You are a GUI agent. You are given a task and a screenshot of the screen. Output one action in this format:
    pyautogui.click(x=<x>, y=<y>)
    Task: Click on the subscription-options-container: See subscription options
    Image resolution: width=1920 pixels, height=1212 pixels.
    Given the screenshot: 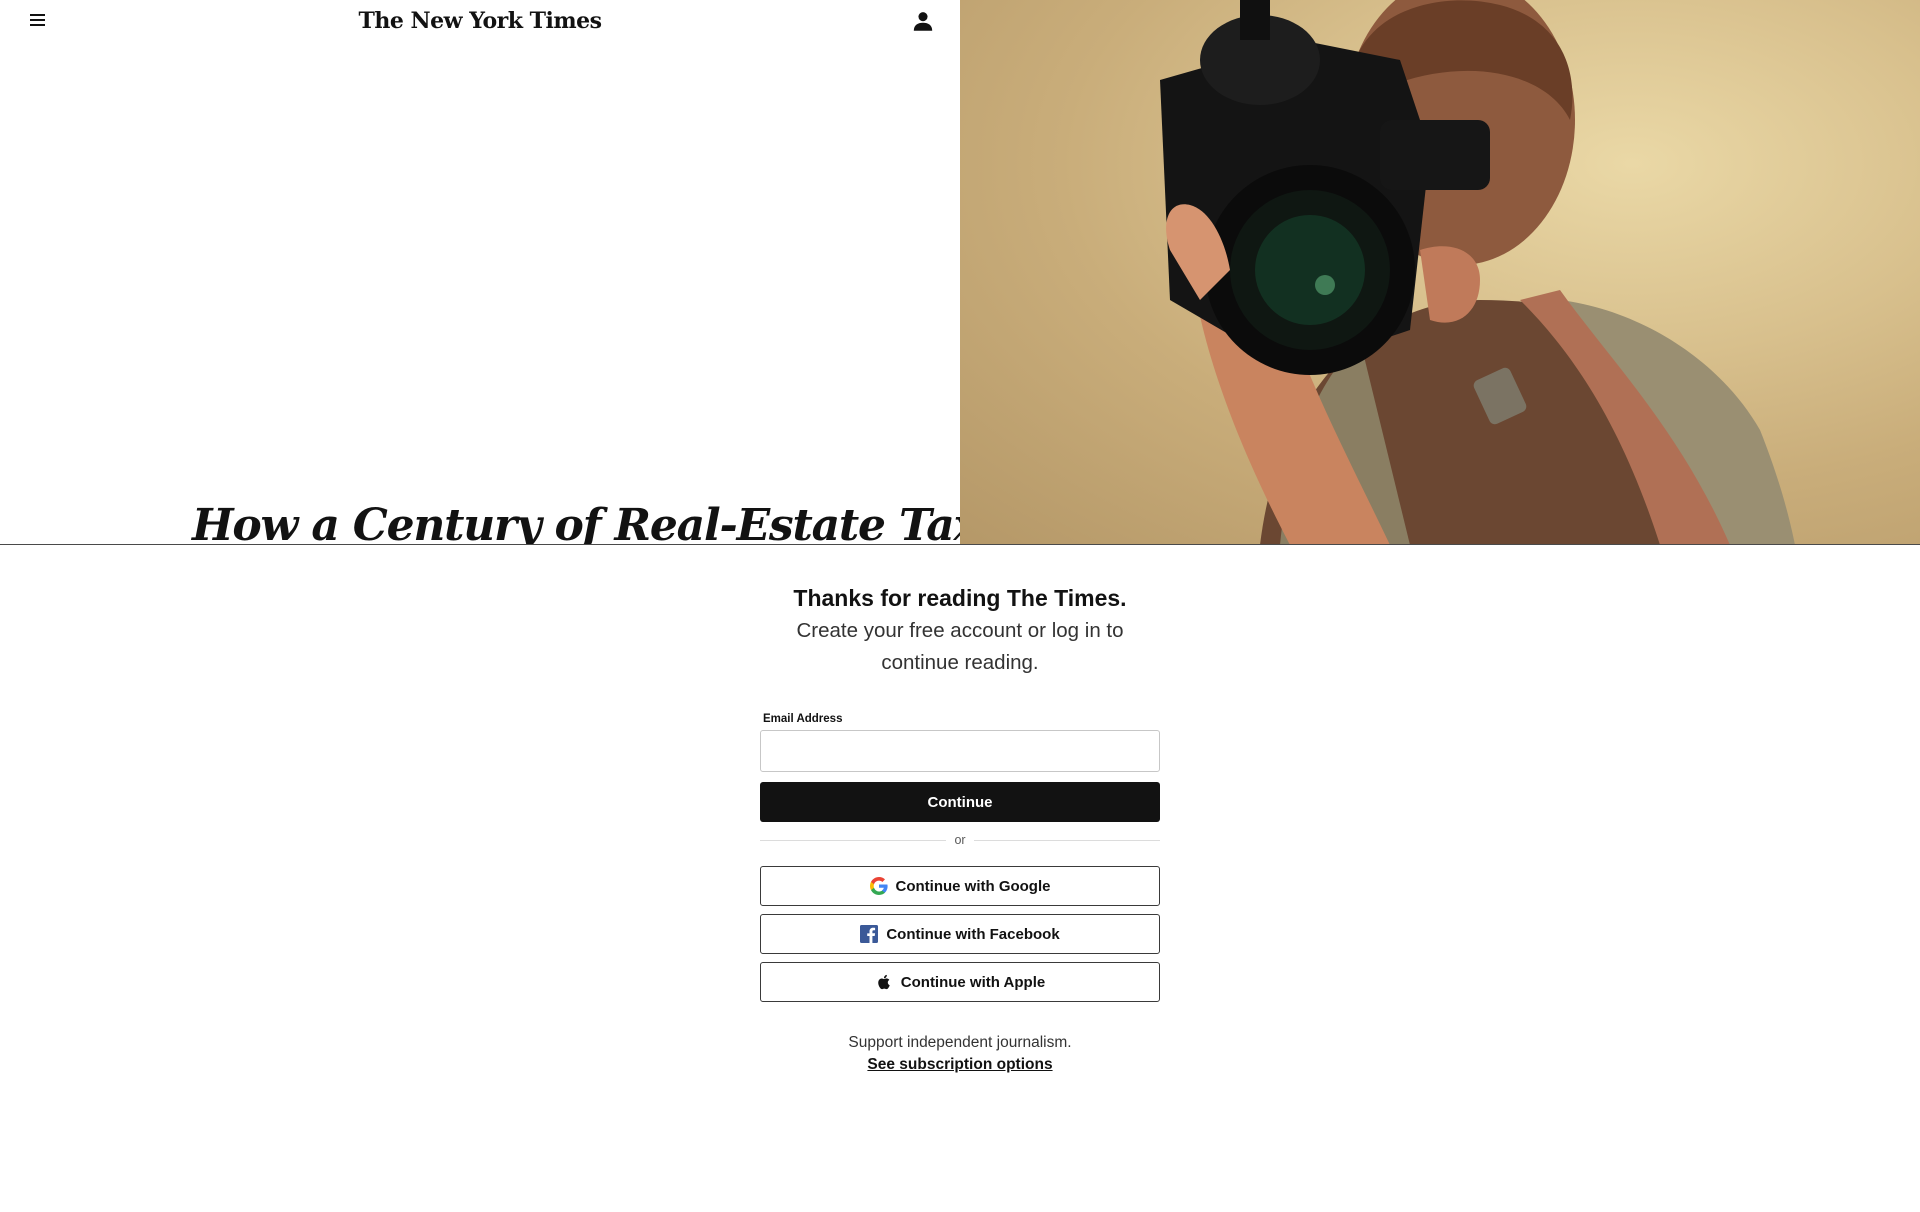 What is the action you would take?
    pyautogui.click(x=960, y=1065)
    